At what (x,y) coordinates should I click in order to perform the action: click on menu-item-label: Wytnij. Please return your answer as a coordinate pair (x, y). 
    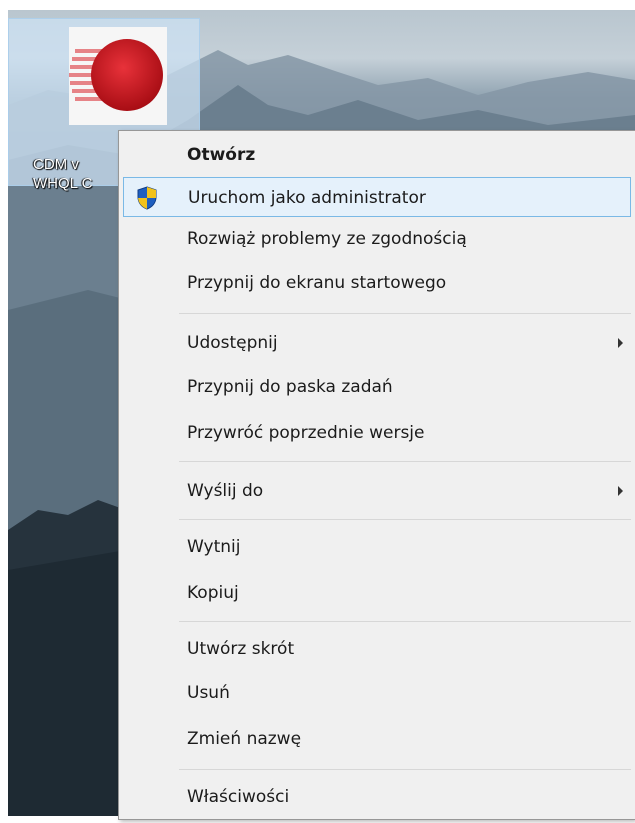
    Looking at the image, I should click on (214, 547).